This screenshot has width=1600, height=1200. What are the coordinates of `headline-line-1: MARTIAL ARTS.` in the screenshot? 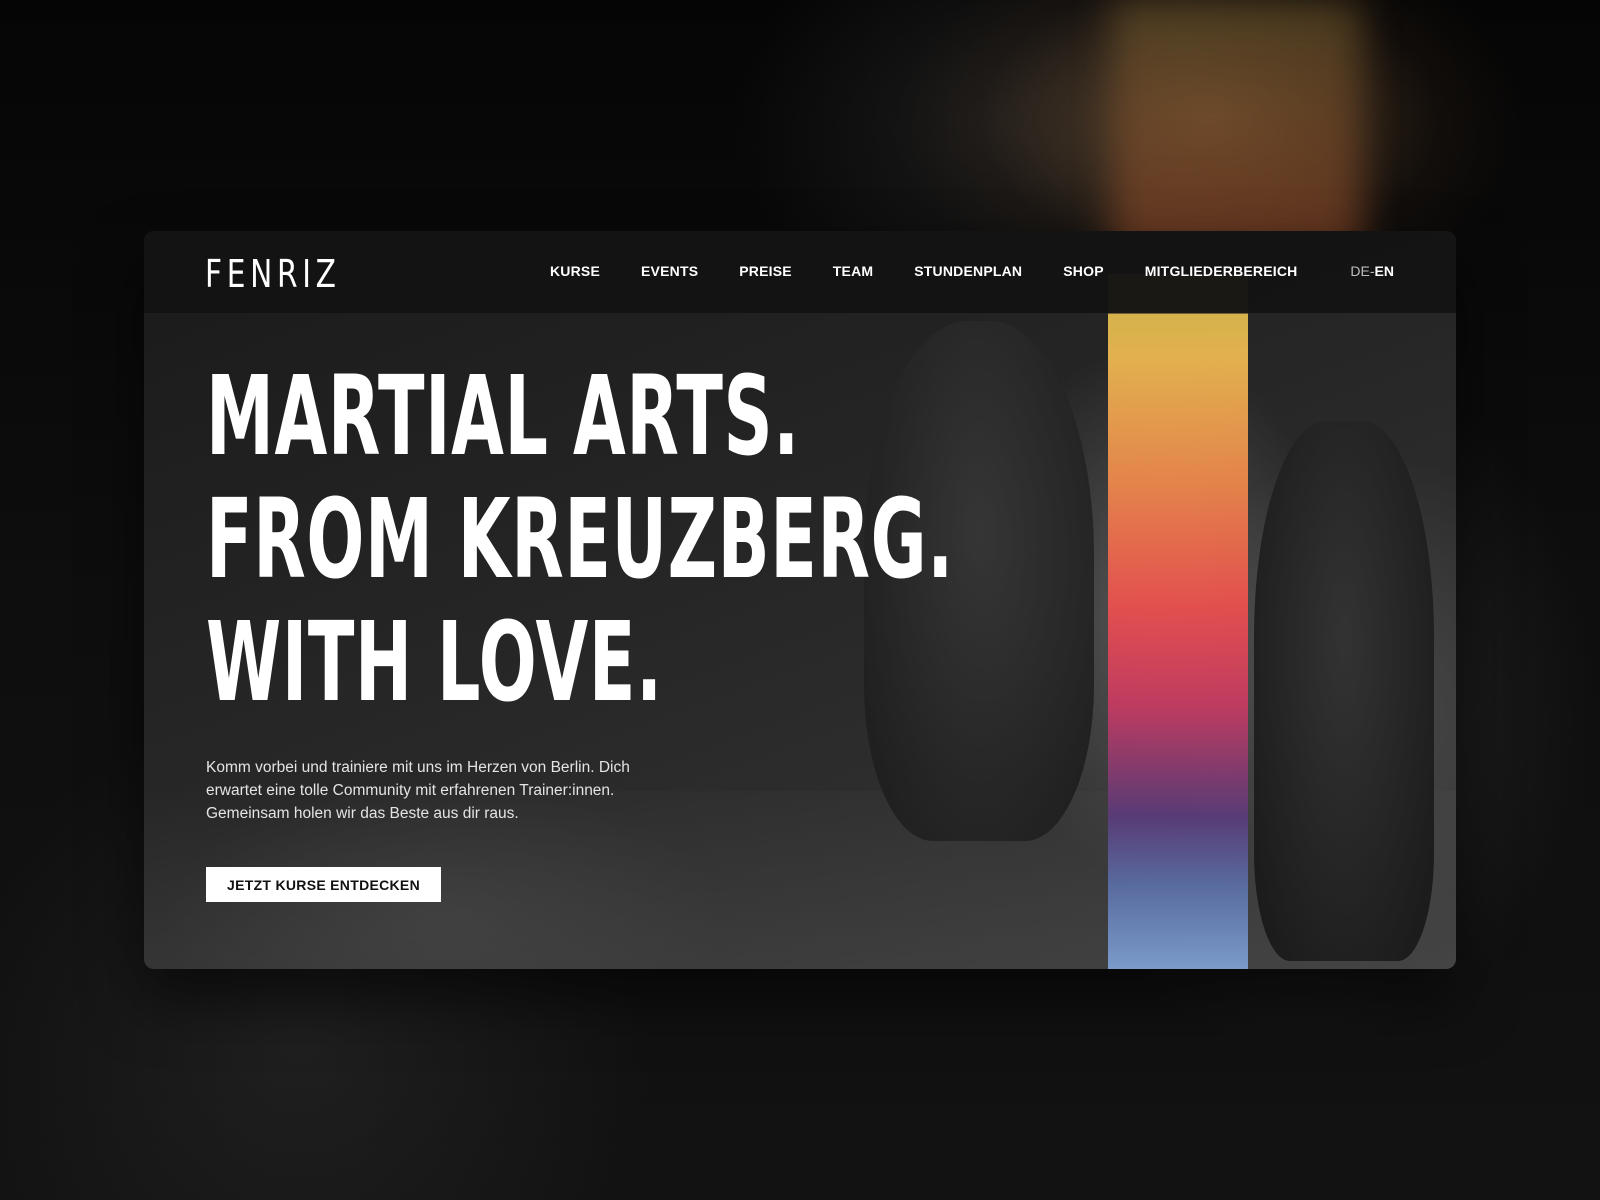 It's located at (503, 416).